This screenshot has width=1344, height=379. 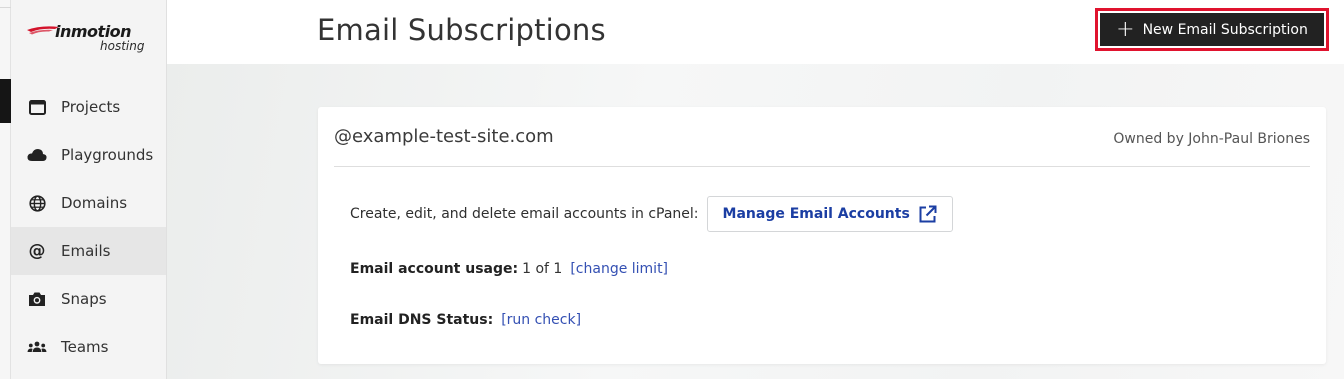 What do you see at coordinates (37, 251) in the screenshot?
I see `at-icon: @` at bounding box center [37, 251].